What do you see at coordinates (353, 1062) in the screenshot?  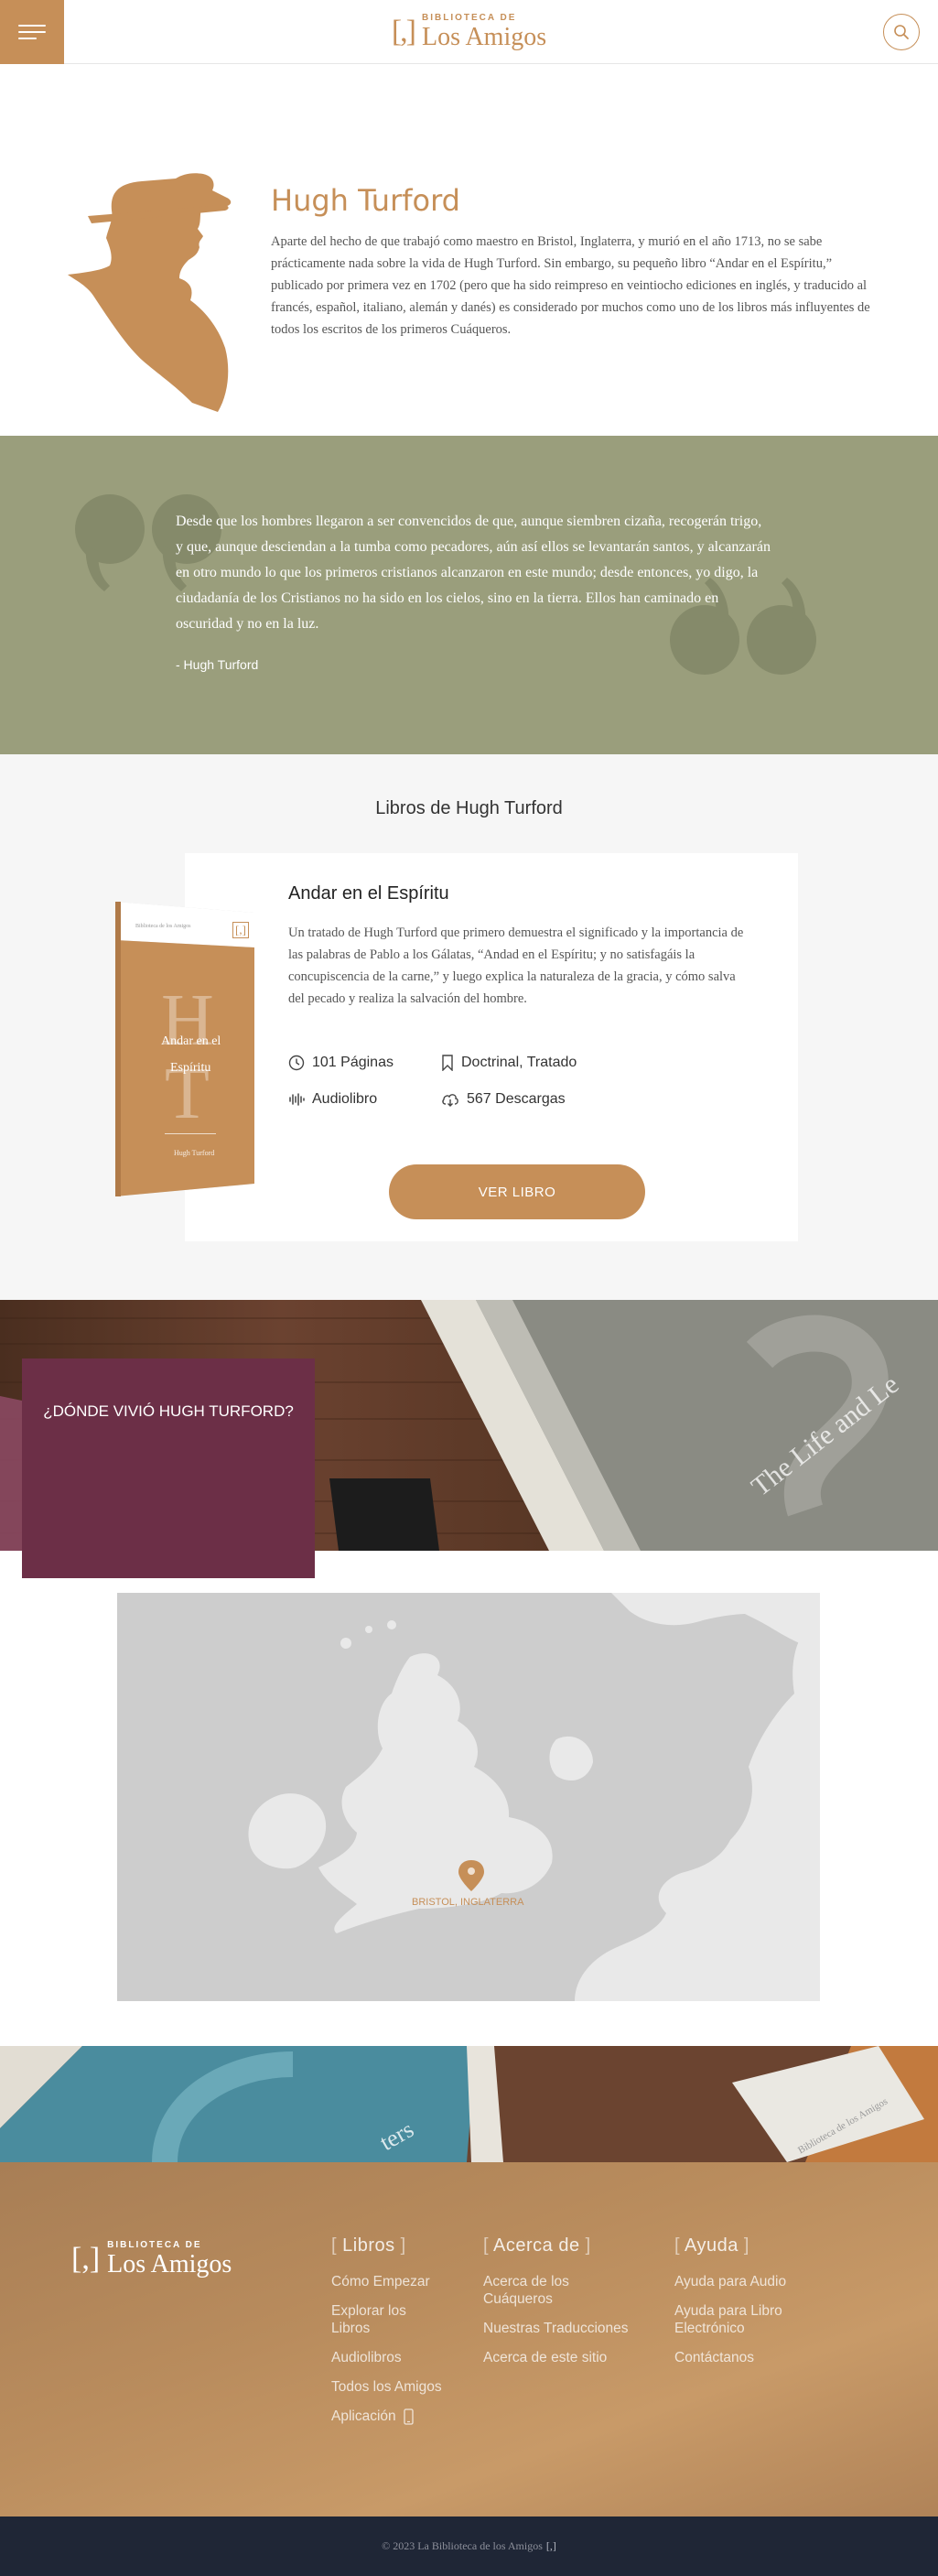 I see `book-pages-text: 101 Páginas` at bounding box center [353, 1062].